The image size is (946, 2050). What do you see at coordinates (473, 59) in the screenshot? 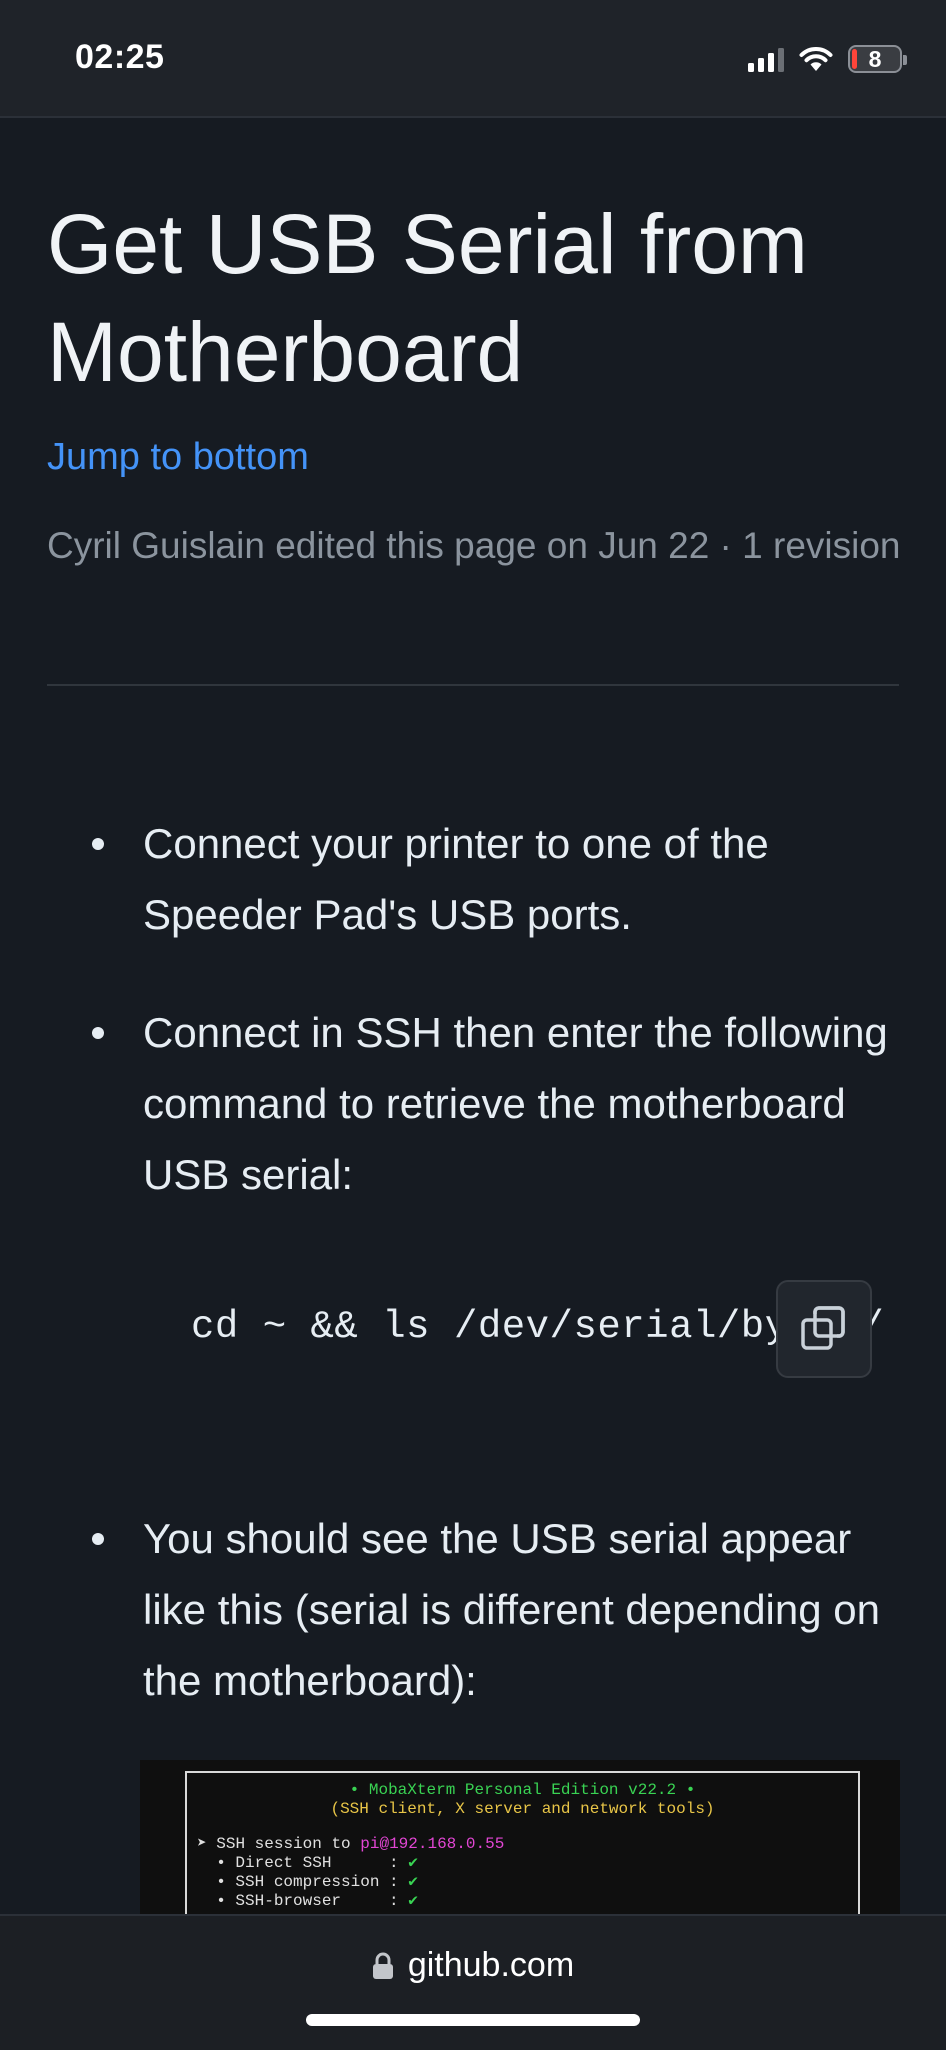
I see `status-bar: 02:25 8` at bounding box center [473, 59].